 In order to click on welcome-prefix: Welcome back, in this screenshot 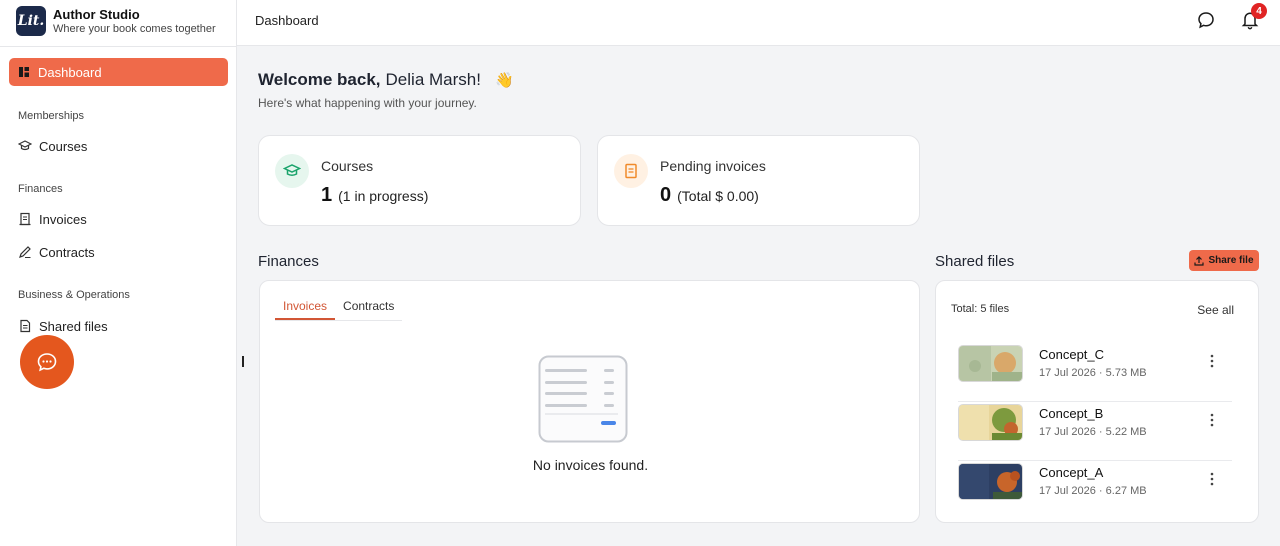, I will do `click(319, 79)`.